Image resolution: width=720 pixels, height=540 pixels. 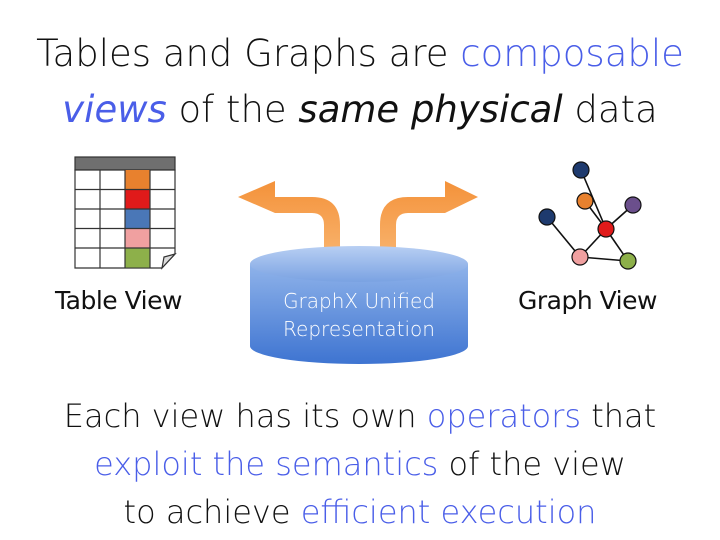 What do you see at coordinates (619, 416) in the screenshot?
I see `caption-text: that` at bounding box center [619, 416].